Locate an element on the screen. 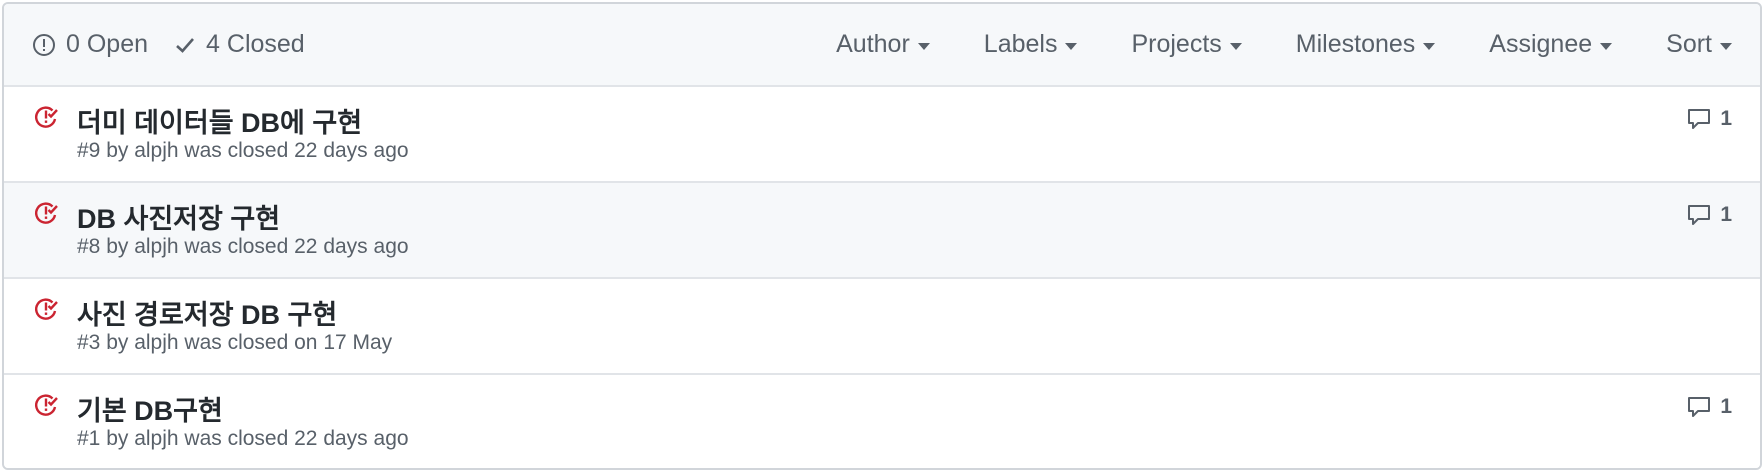 This screenshot has width=1764, height=472. issue-meta: #9 by alpjh was closed 22 days ago is located at coordinates (243, 150).